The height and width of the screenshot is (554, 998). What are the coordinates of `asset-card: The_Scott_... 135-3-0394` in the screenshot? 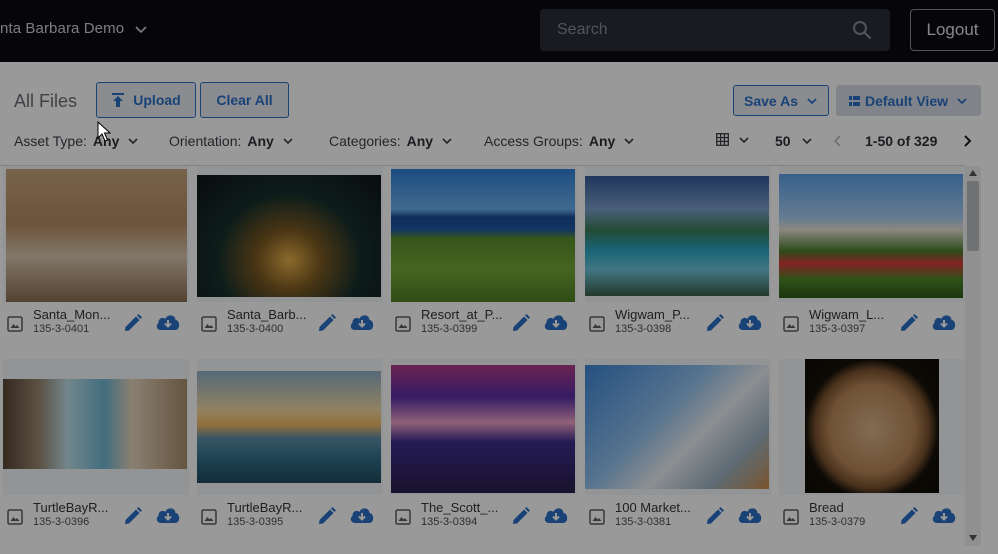 It's located at (484, 449).